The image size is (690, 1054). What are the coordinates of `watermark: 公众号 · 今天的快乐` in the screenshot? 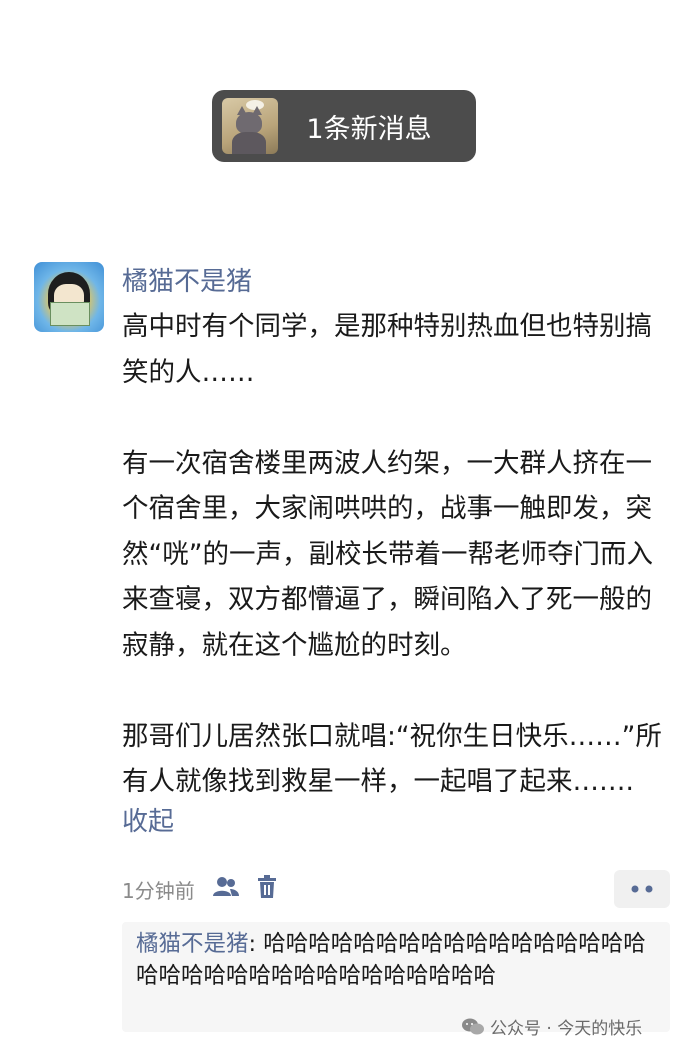 It's located at (552, 1026).